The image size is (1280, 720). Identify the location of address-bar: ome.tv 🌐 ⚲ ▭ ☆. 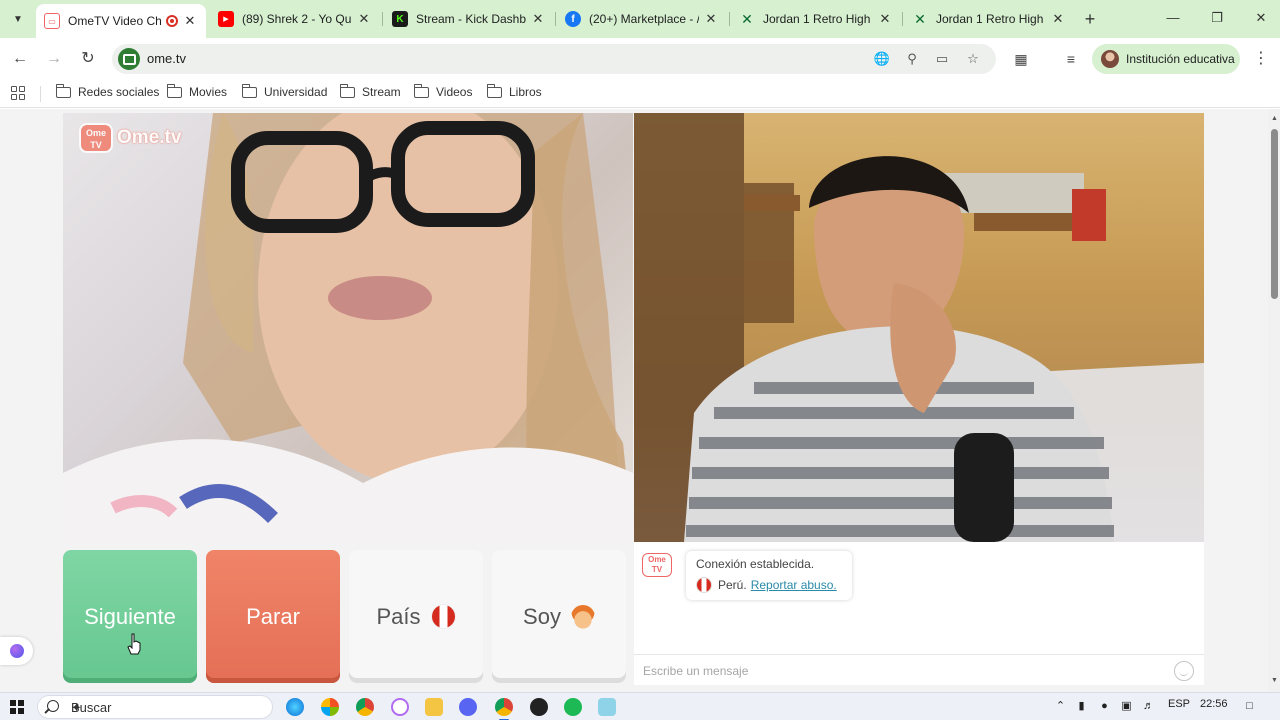
(554, 59).